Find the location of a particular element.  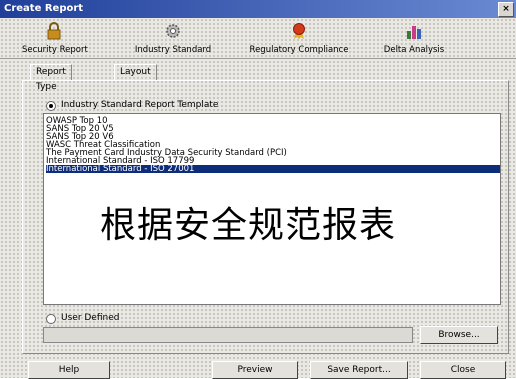

security-report-tool: Security Report is located at coordinates (55, 38).